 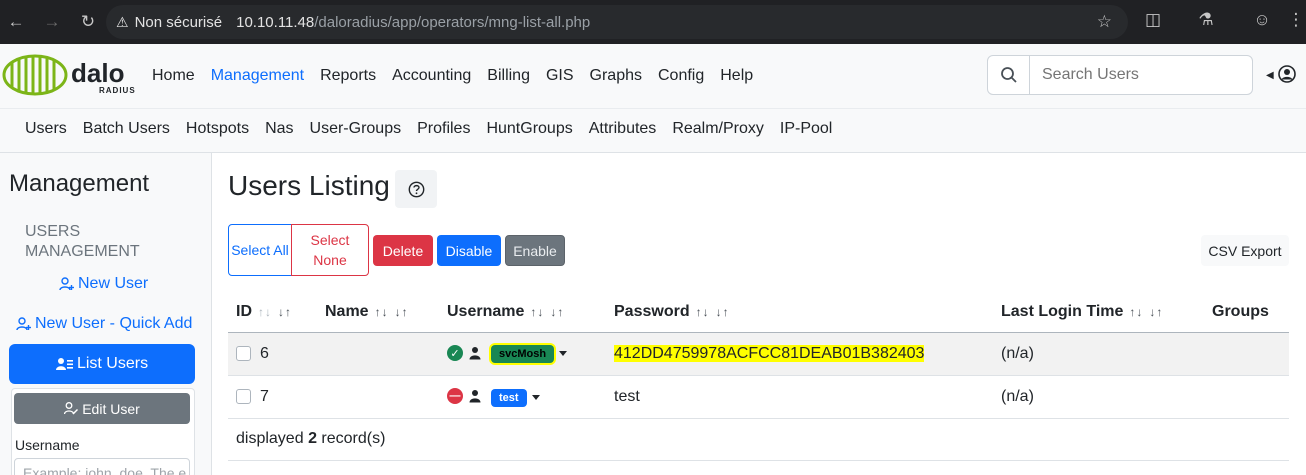 What do you see at coordinates (1153, 20) in the screenshot?
I see `extensions-icon: ◫` at bounding box center [1153, 20].